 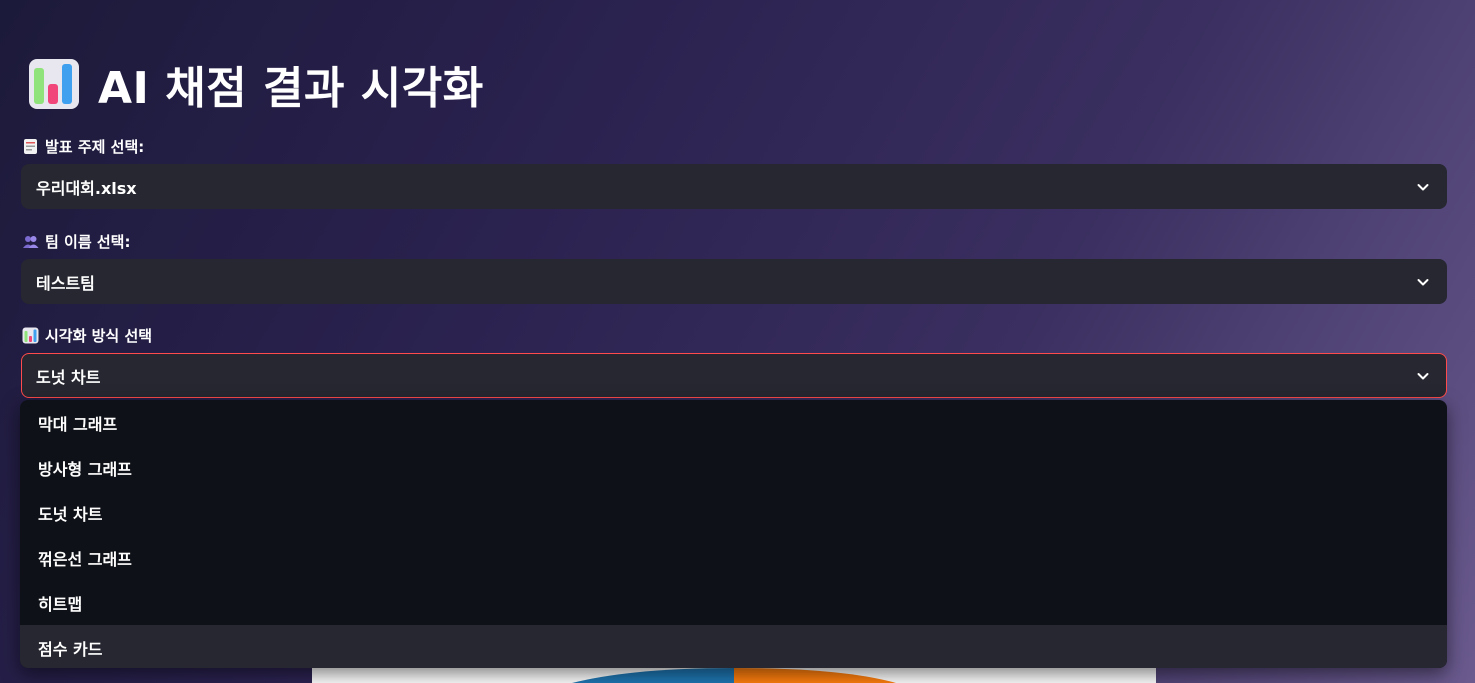 What do you see at coordinates (733, 512) in the screenshot?
I see `viz-option-donut: 도넛 차트` at bounding box center [733, 512].